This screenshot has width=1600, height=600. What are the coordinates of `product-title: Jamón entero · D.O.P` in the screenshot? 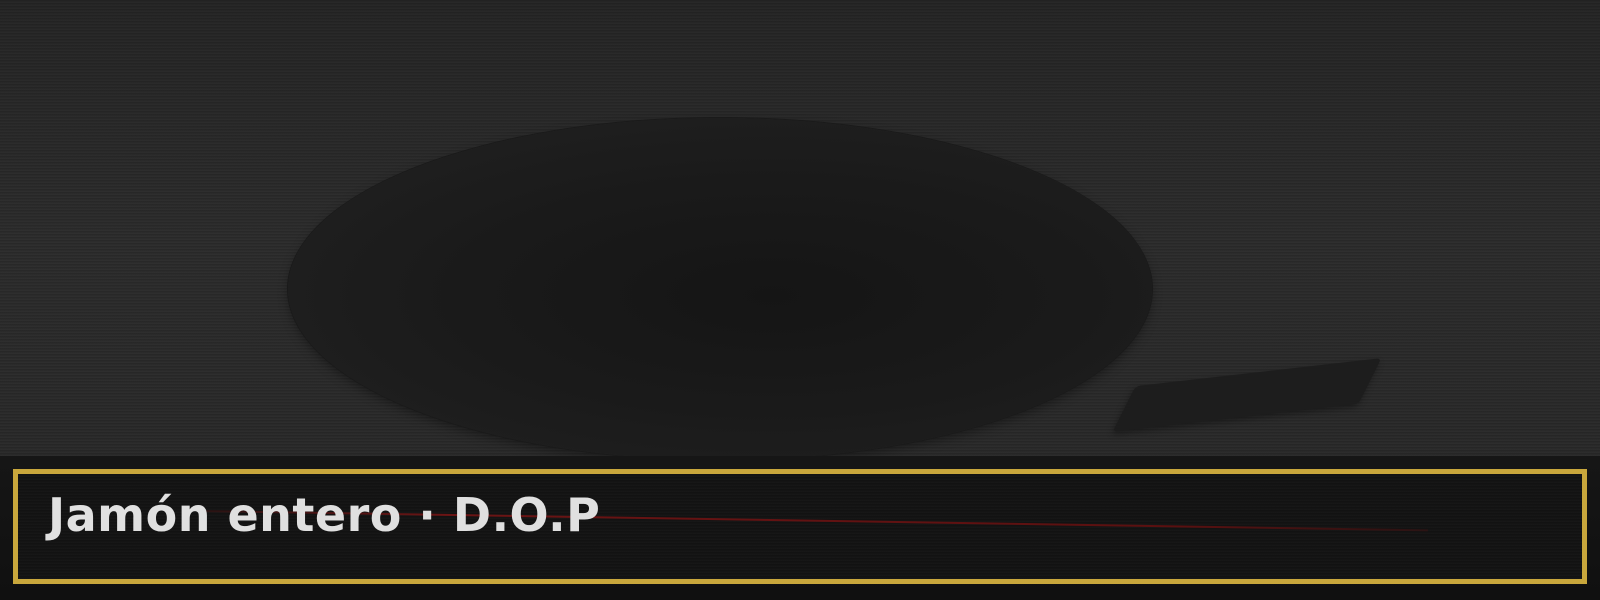 It's located at (324, 515).